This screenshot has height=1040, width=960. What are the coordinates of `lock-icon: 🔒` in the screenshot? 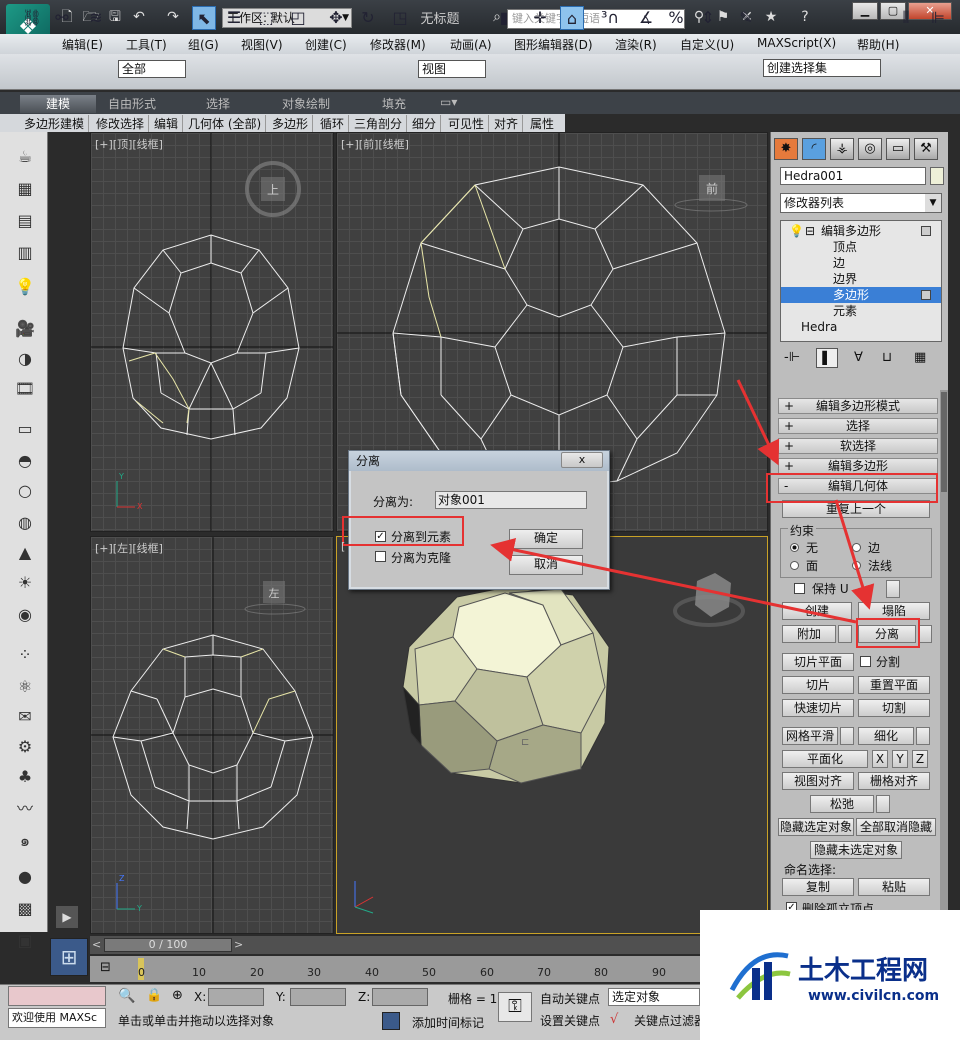 It's located at (154, 995).